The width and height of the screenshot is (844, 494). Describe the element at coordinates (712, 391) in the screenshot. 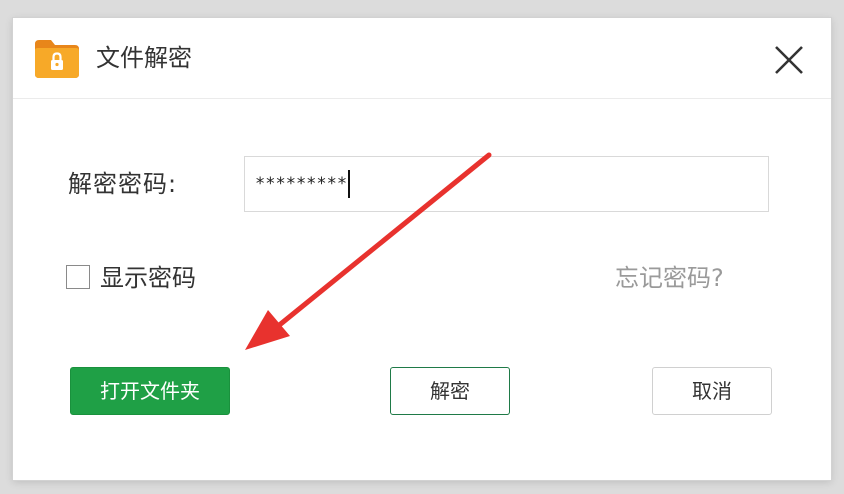

I see `cancel-button: 取消` at that location.